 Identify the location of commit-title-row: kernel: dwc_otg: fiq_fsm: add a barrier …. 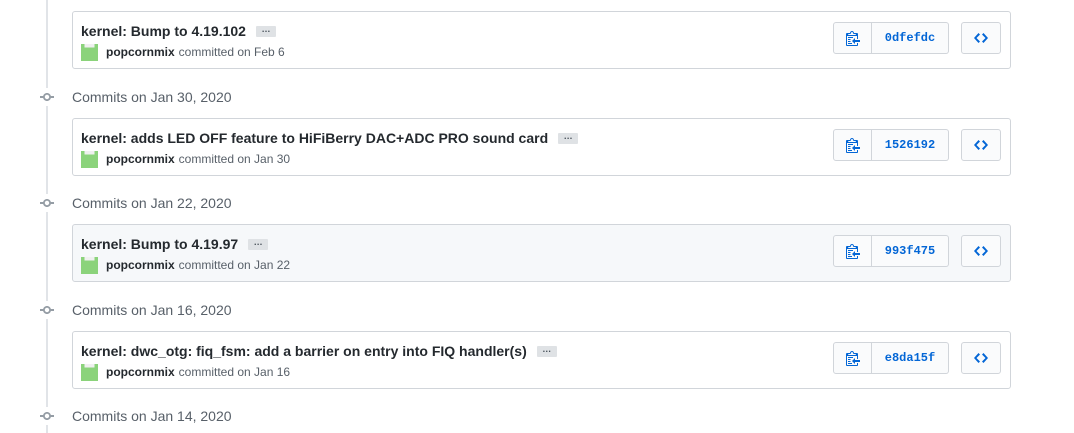
(319, 351).